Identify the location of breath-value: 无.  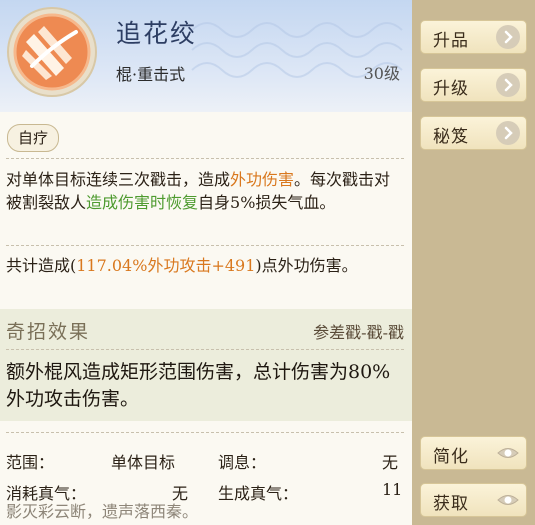
(390, 462).